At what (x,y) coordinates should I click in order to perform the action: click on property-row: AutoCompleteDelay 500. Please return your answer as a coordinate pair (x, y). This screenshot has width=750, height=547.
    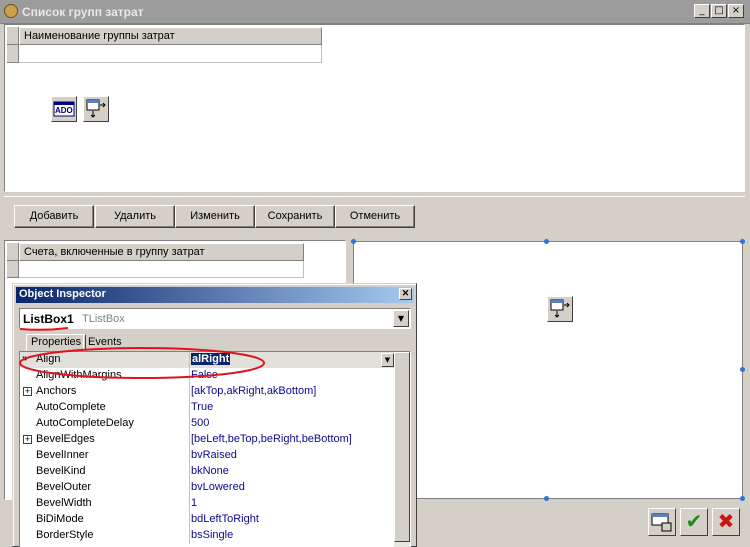
    Looking at the image, I should click on (207, 424).